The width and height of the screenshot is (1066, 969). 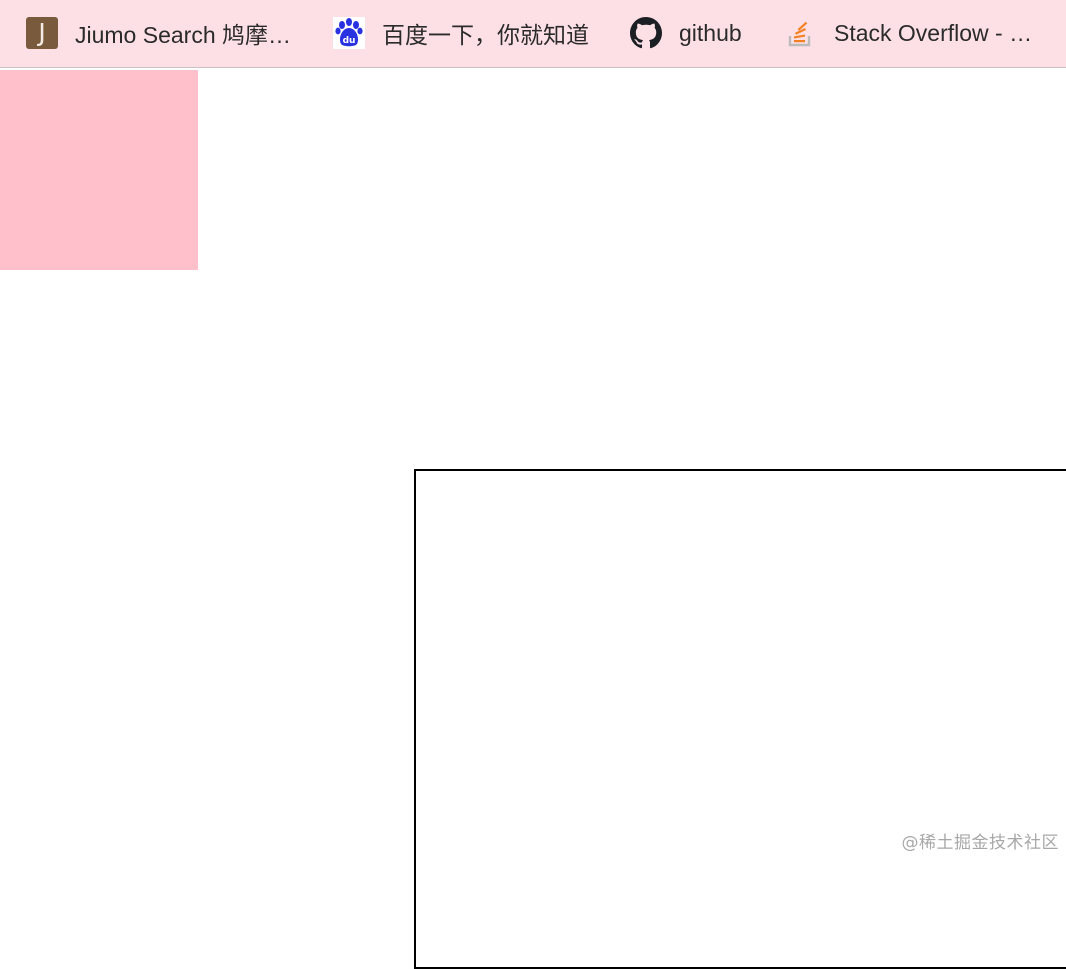 What do you see at coordinates (349, 41) in the screenshot?
I see `baidu-du-text: du` at bounding box center [349, 41].